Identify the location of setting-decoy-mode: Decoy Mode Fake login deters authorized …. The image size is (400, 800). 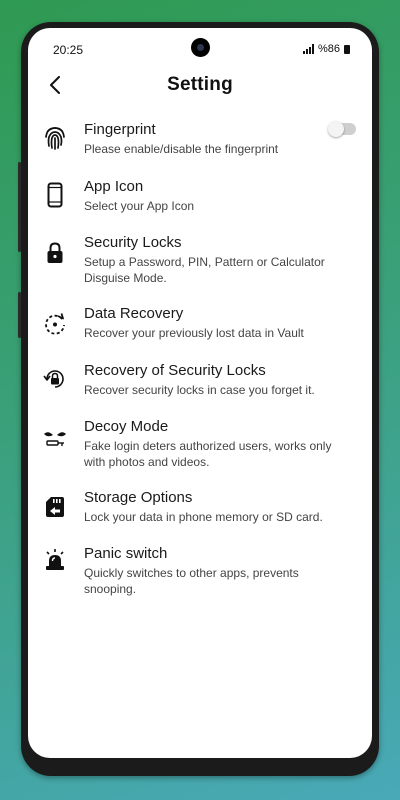
(200, 445).